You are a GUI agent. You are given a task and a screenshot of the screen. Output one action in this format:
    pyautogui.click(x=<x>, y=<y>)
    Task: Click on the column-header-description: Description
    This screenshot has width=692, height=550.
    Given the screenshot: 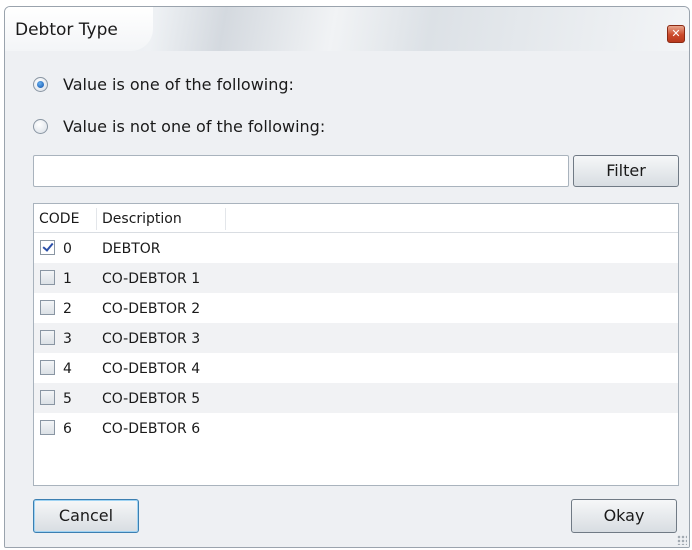 What is the action you would take?
    pyautogui.click(x=161, y=218)
    